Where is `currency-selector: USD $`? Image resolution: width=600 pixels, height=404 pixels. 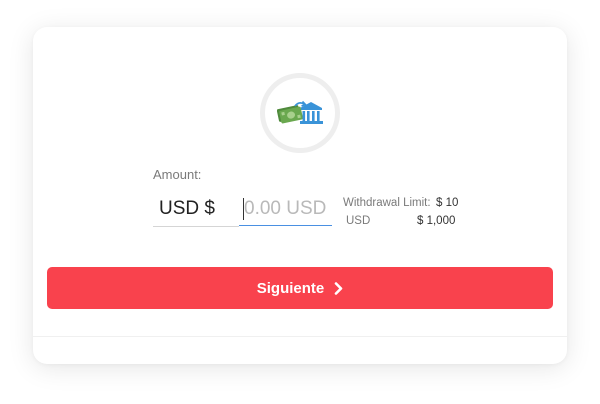 currency-selector: USD $ is located at coordinates (196, 209).